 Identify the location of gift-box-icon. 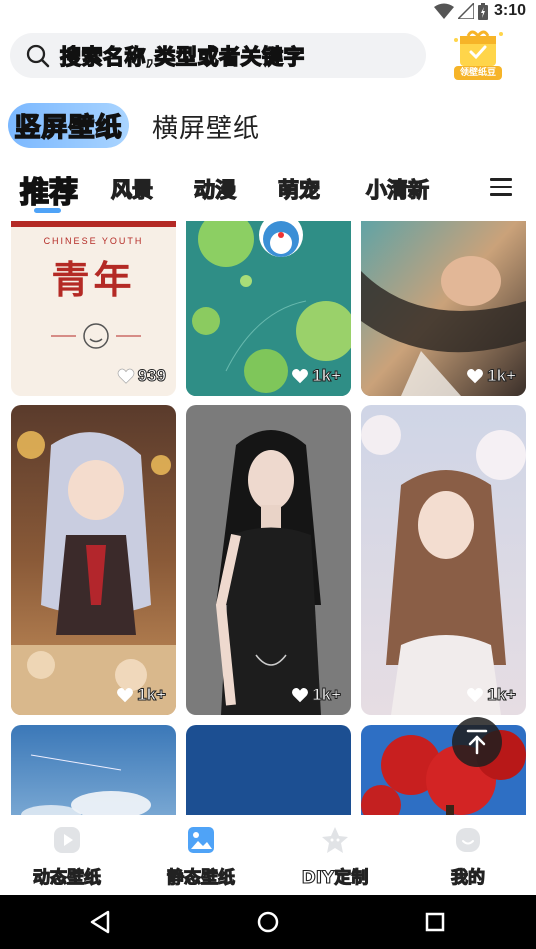
(478, 48).